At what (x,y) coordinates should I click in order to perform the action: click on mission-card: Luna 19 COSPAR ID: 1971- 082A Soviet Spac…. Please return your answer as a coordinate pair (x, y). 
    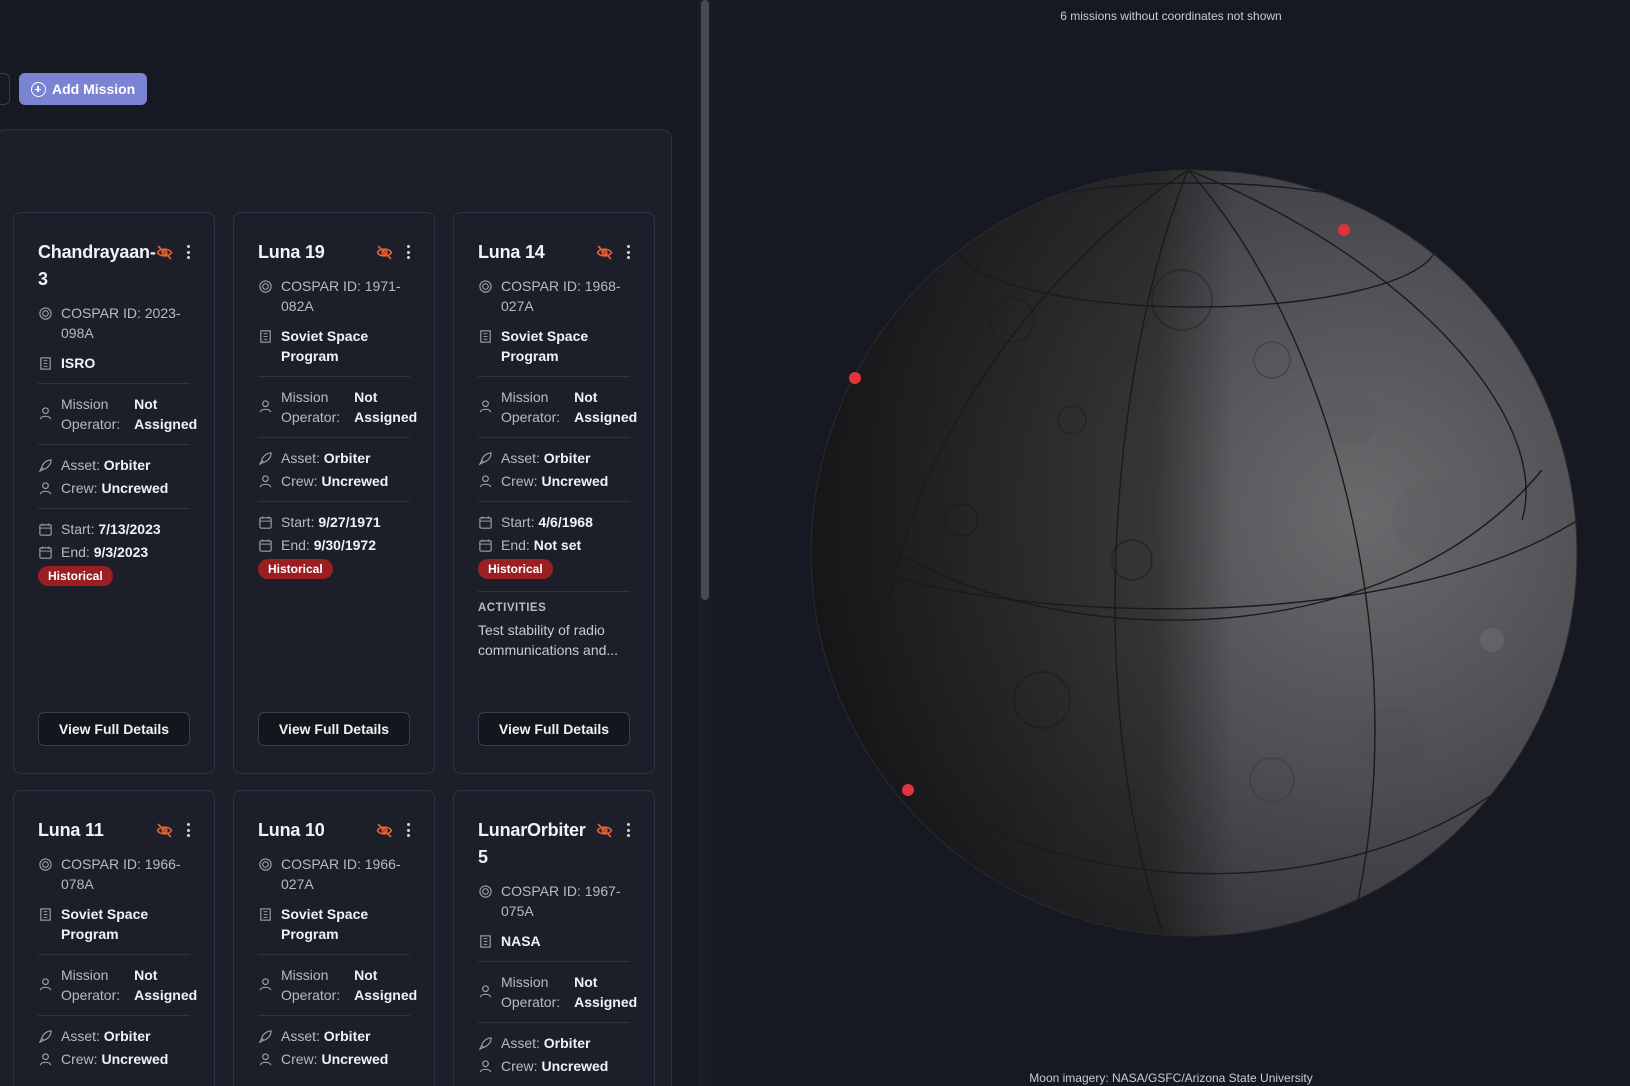
    Looking at the image, I should click on (334, 493).